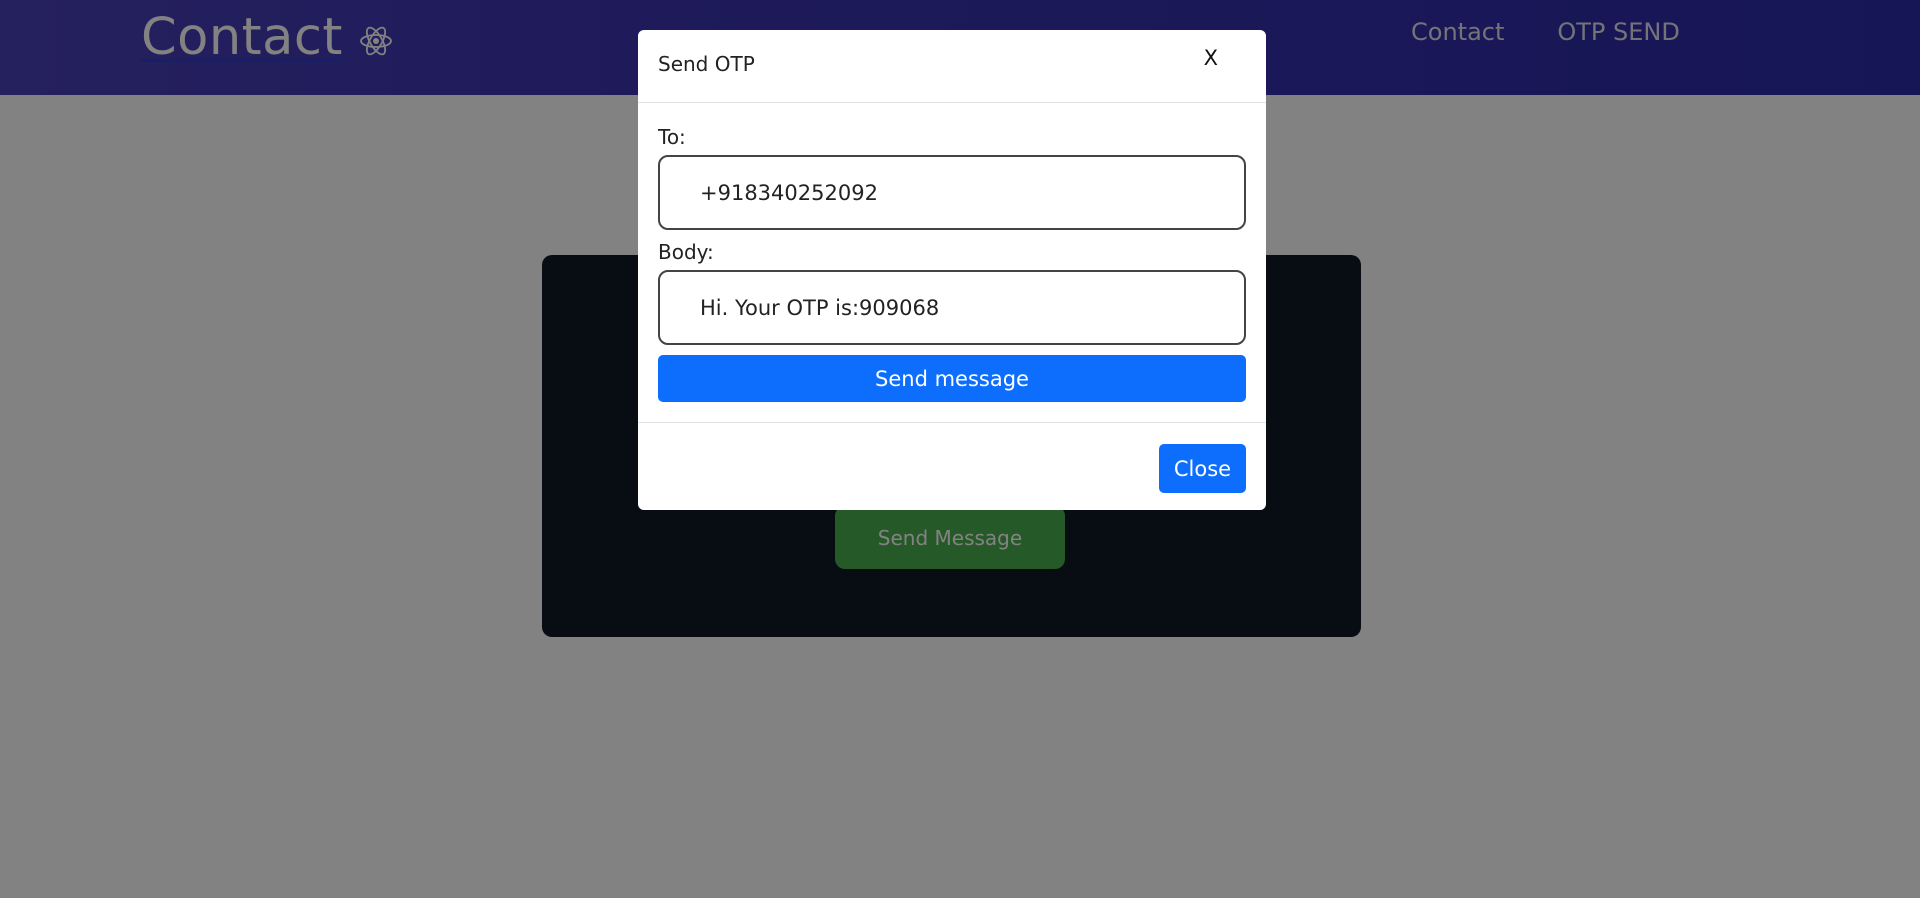  Describe the element at coordinates (1211, 58) in the screenshot. I see `modal-close-x-button: X` at that location.